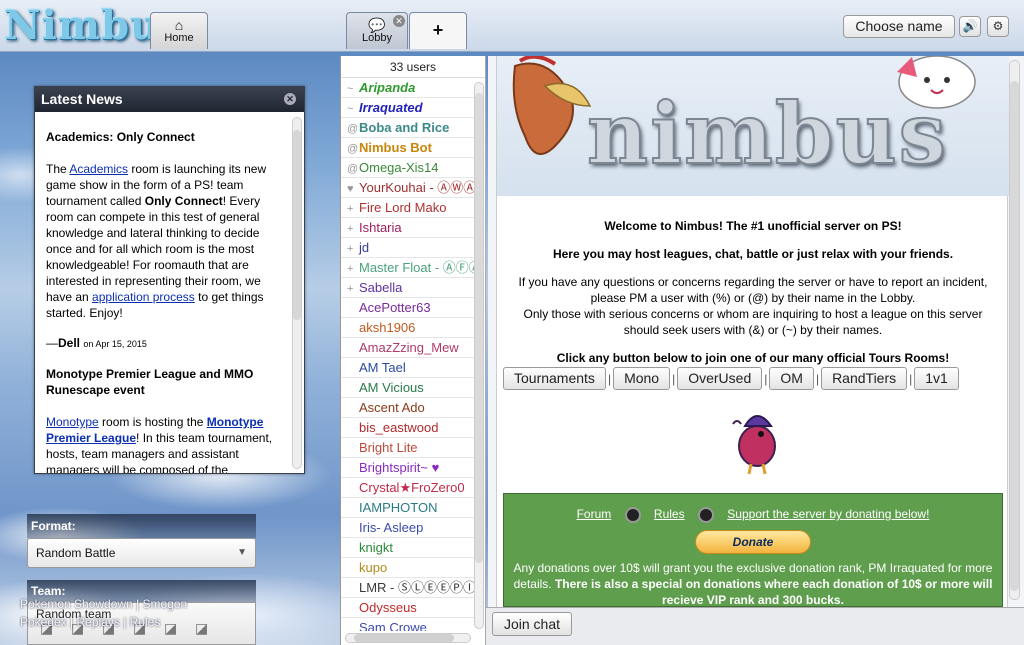 The width and height of the screenshot is (1024, 645). What do you see at coordinates (864, 378) in the screenshot?
I see `randtiers-button: RandTiers` at bounding box center [864, 378].